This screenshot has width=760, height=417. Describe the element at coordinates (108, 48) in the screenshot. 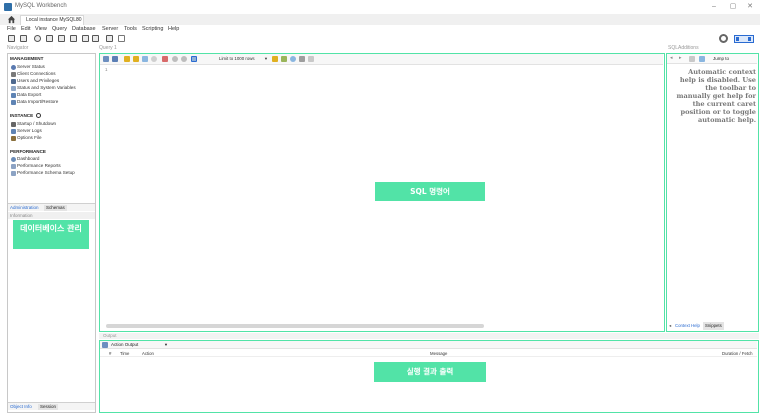

I see `query-tab-header: Query 1` at that location.